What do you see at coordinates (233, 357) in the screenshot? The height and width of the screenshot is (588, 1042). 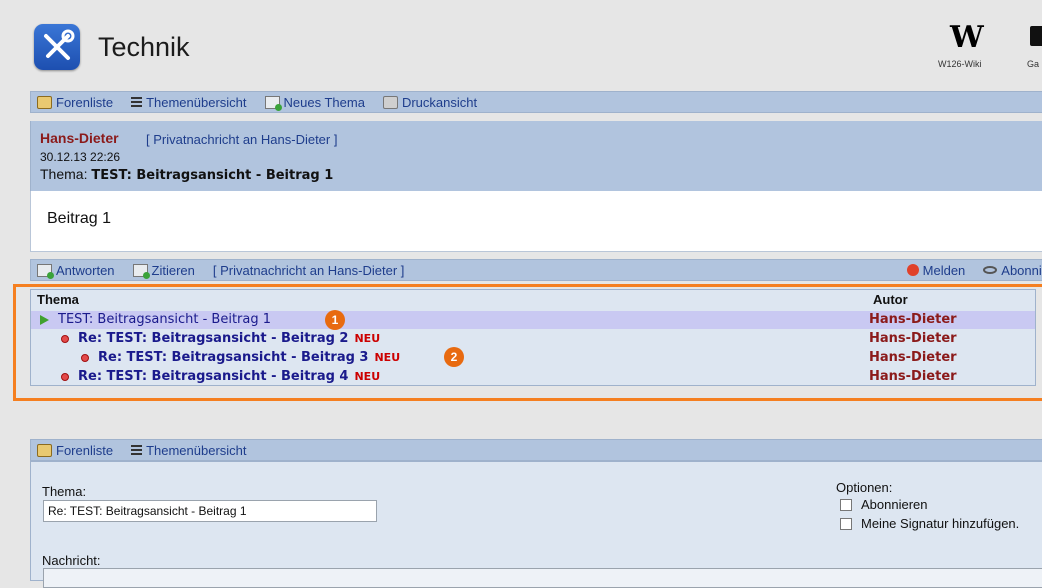 I see `thread-row-title: Re: TEST: Beitragsansicht - Beitrag 3` at bounding box center [233, 357].